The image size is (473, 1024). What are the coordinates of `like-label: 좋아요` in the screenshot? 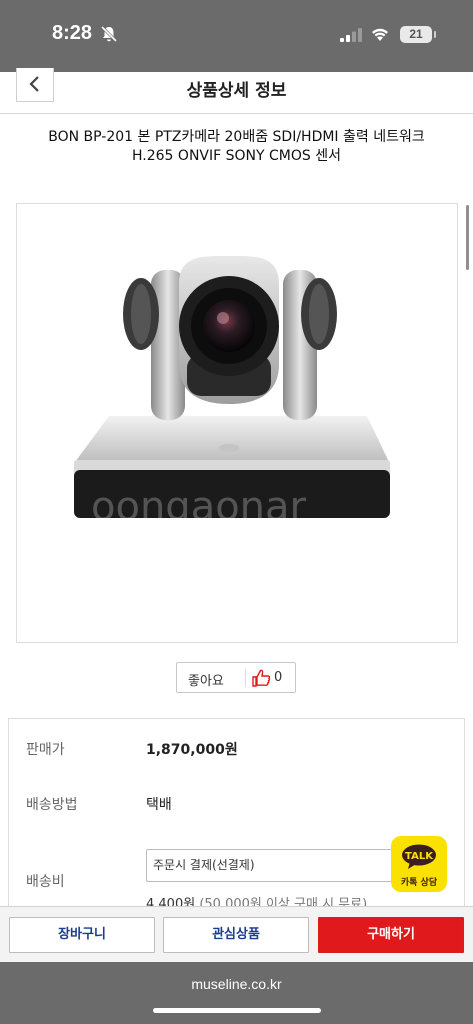 It's located at (206, 681).